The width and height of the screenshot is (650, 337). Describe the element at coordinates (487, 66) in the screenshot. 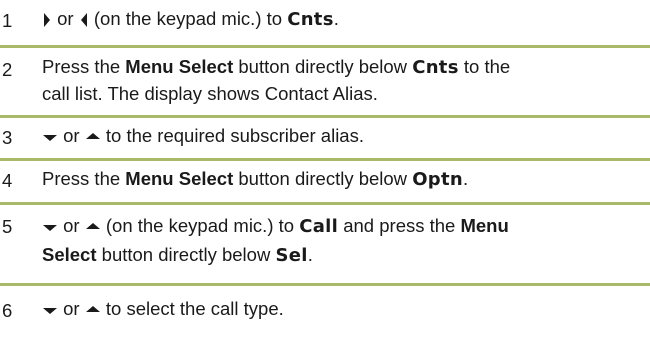

I see `step-text-part: to the` at that location.